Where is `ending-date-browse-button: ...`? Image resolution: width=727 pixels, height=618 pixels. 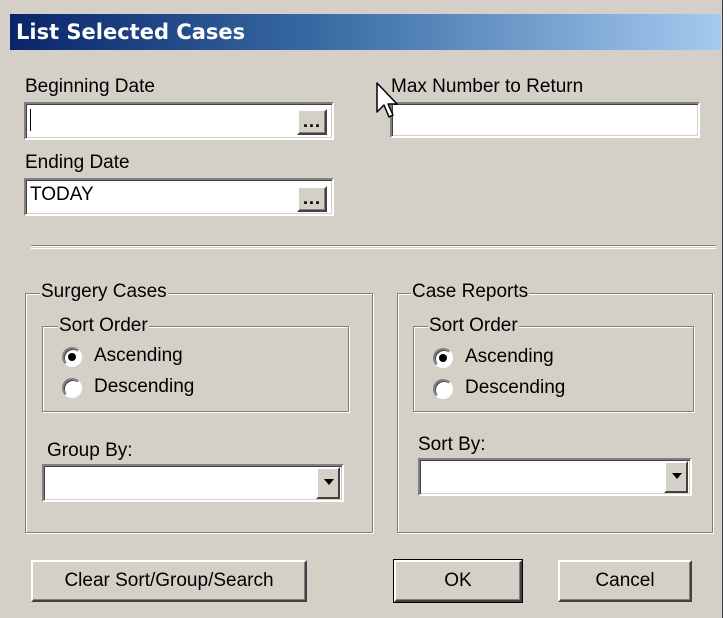 ending-date-browse-button: ... is located at coordinates (312, 199).